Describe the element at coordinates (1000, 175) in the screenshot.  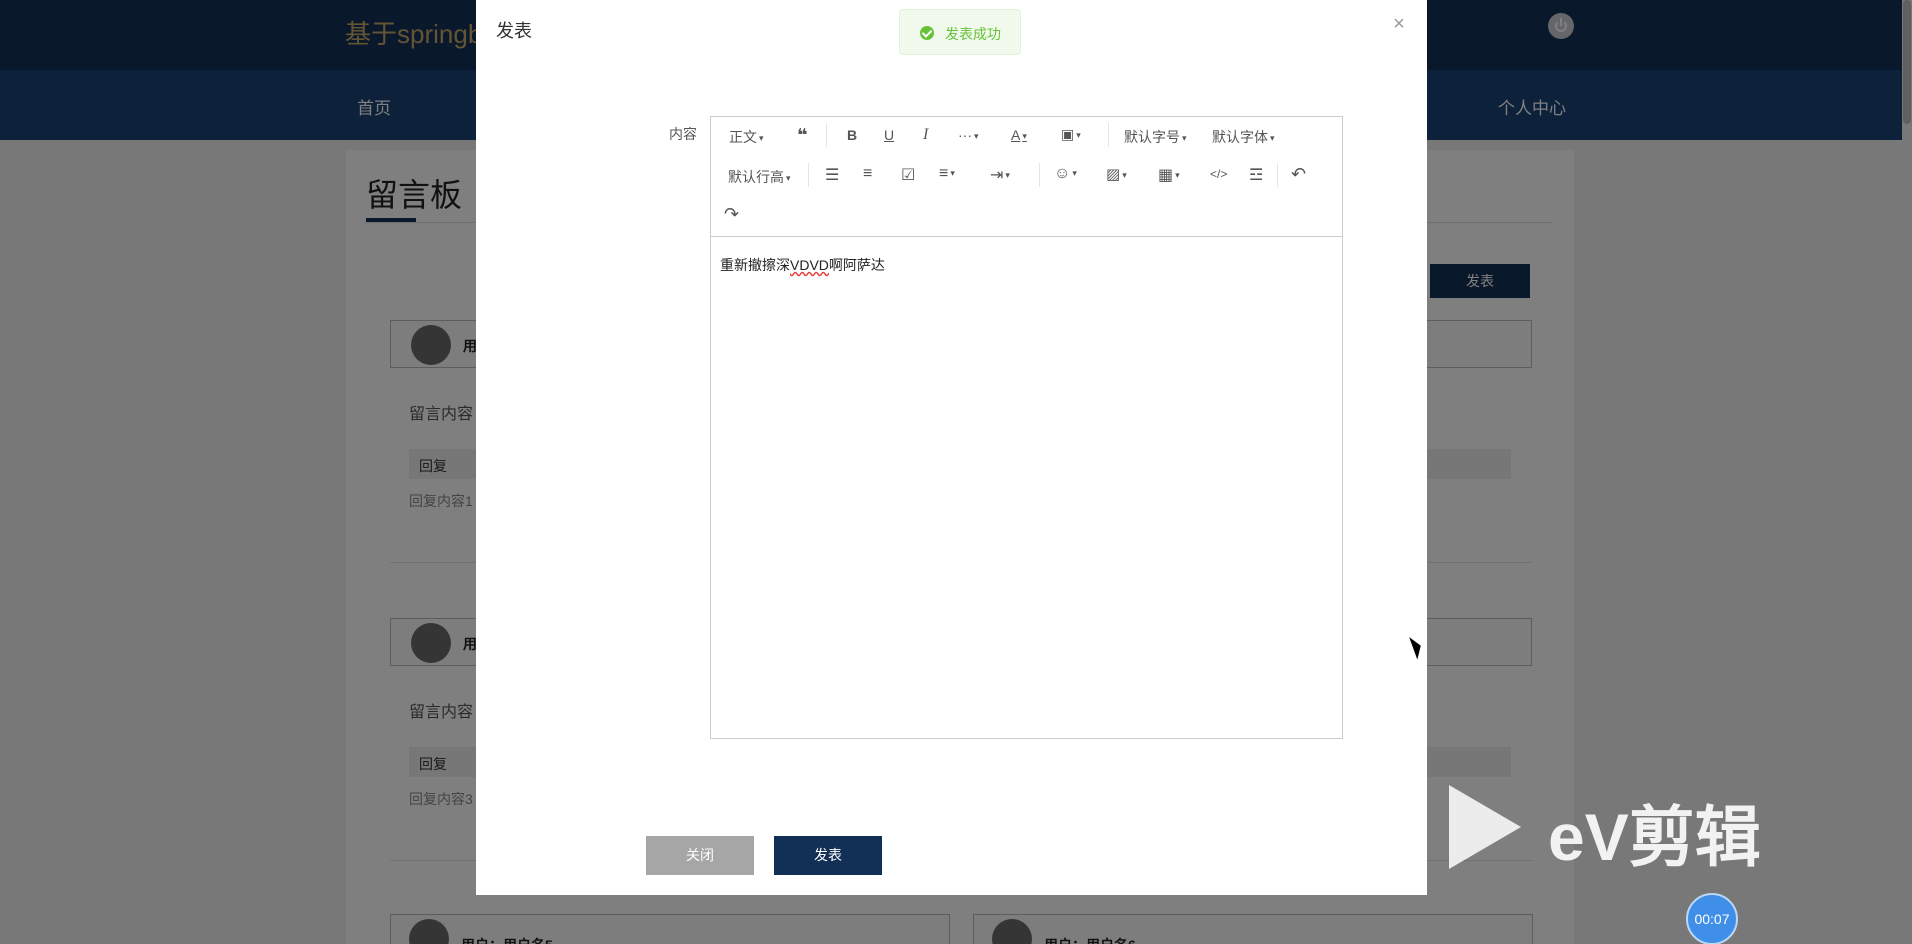
I see `indent-icon: ⇥ ▾` at that location.